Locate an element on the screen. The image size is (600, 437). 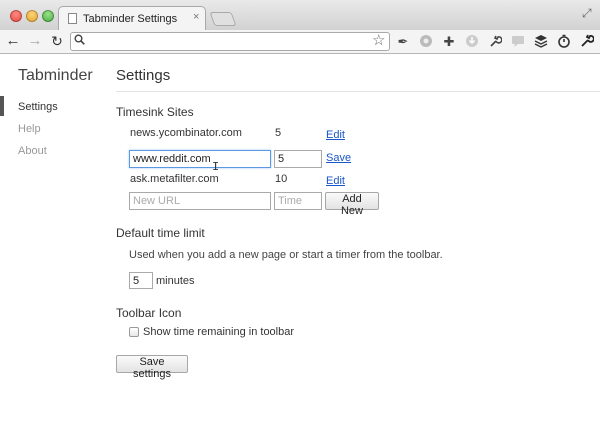
site-url: ask.metafilter.com is located at coordinates (174, 179).